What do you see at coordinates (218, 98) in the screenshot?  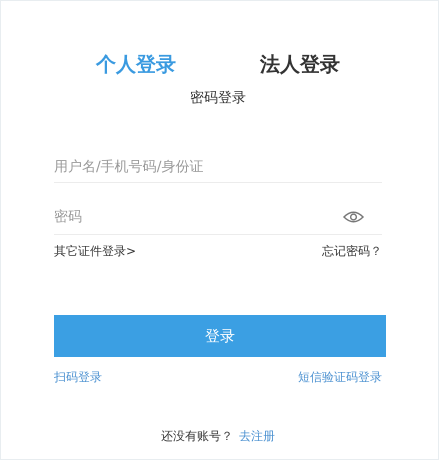 I see `section-title: 密码登录` at bounding box center [218, 98].